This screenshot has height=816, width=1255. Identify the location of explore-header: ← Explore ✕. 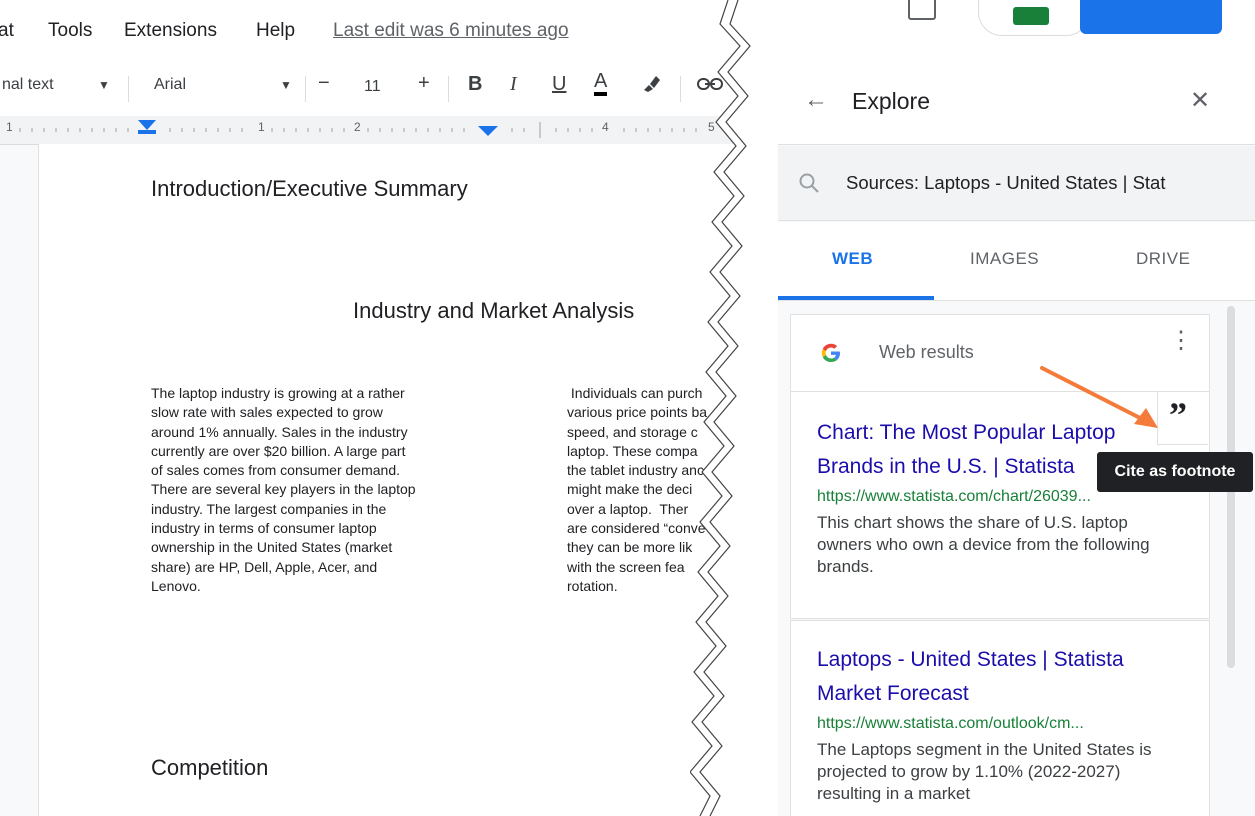
(1016, 102).